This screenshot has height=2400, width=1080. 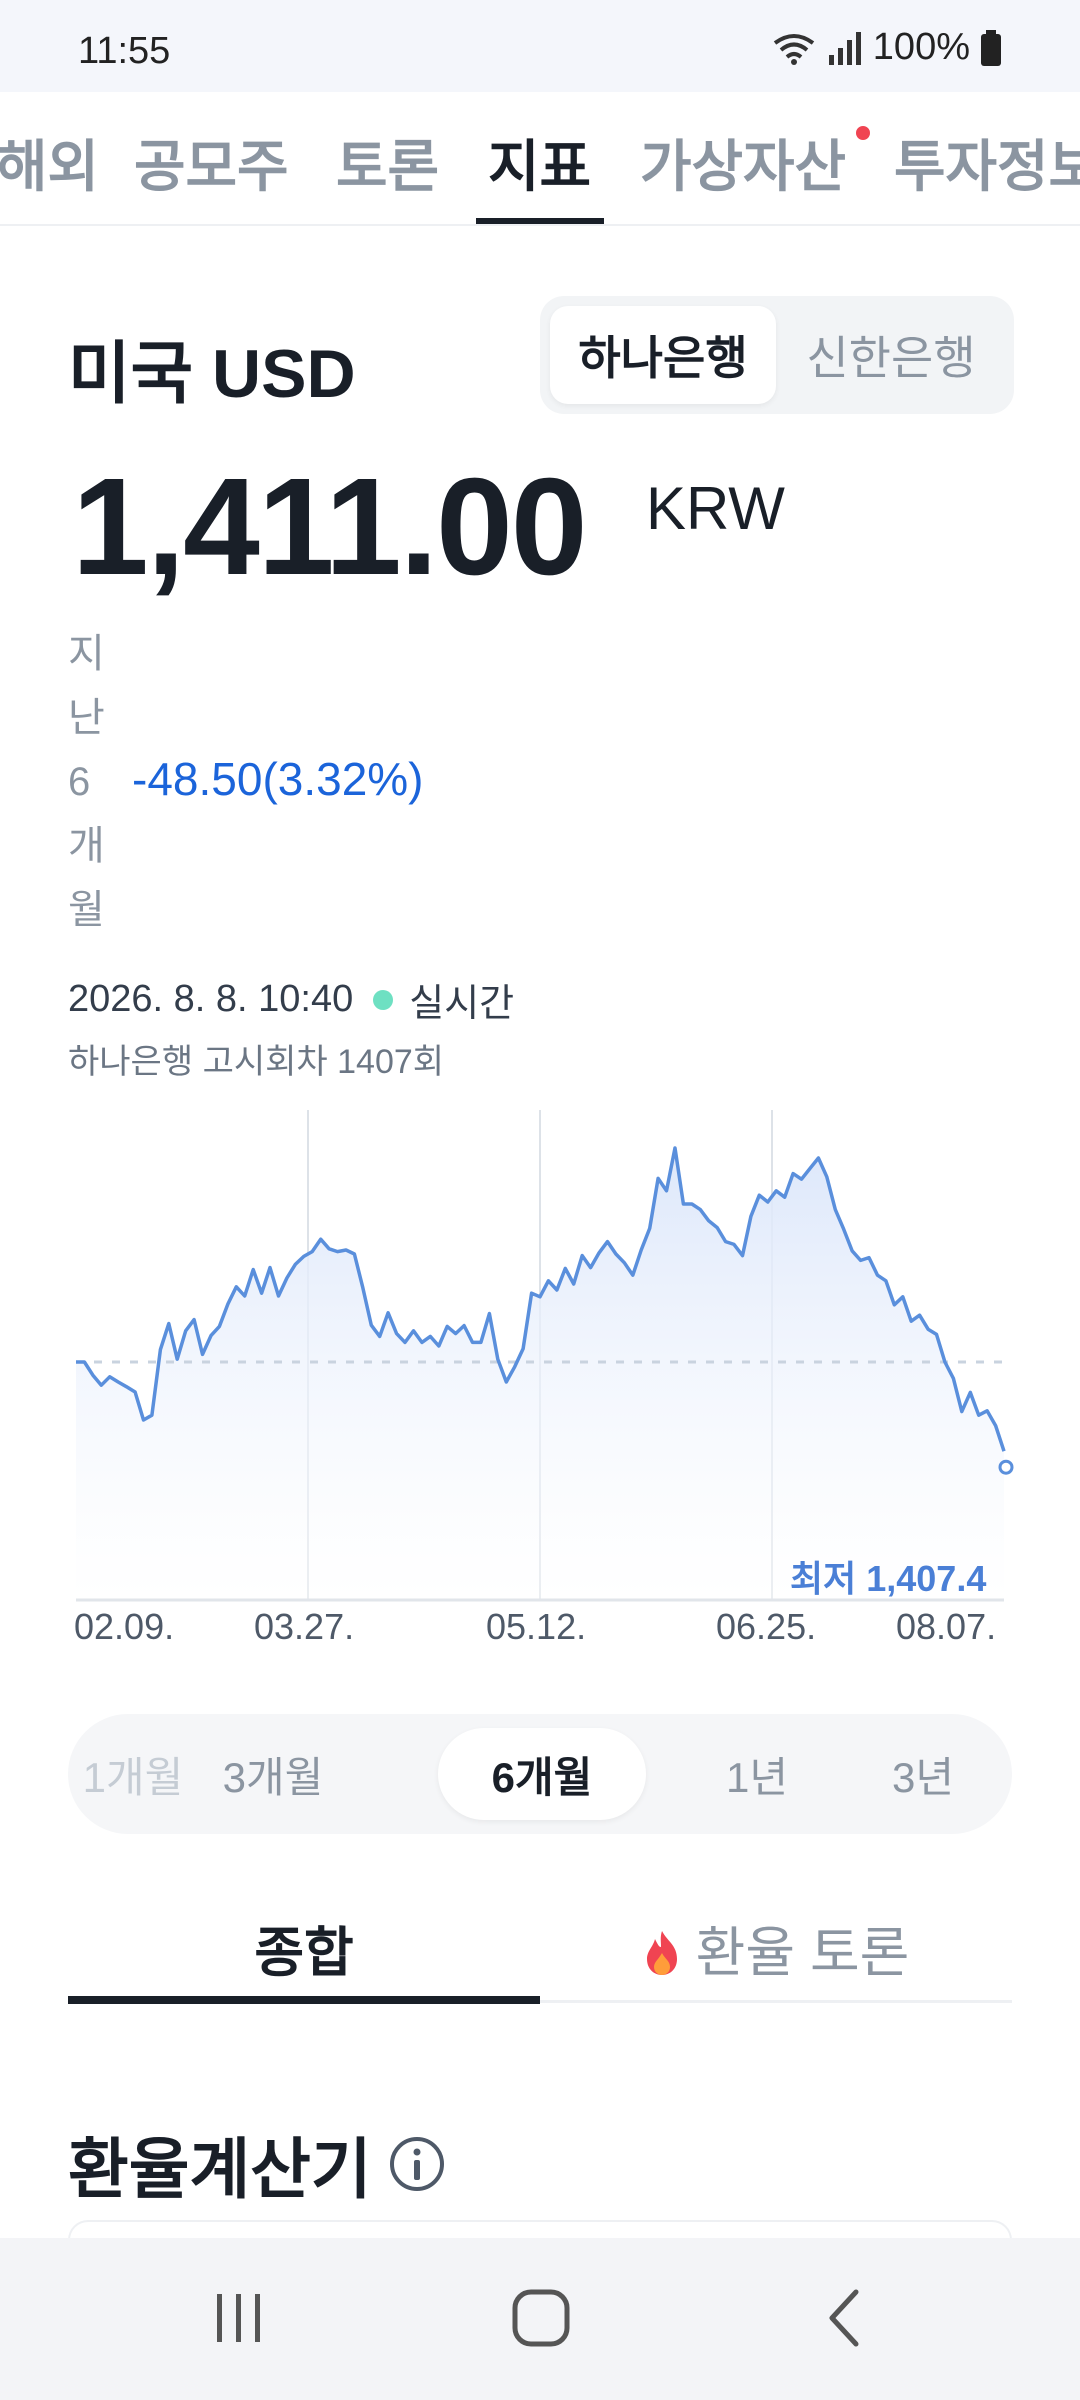 What do you see at coordinates (462, 1004) in the screenshot?
I see `live-label: 실시간` at bounding box center [462, 1004].